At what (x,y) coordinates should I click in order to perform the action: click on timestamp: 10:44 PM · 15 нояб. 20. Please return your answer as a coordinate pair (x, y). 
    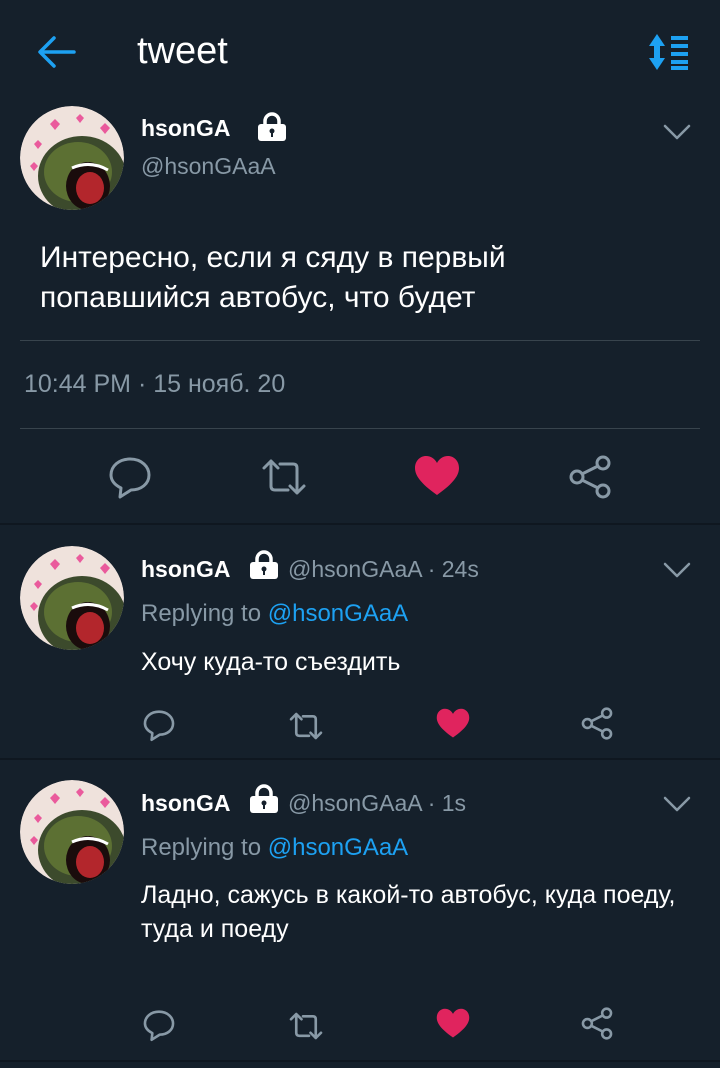
    Looking at the image, I should click on (154, 384).